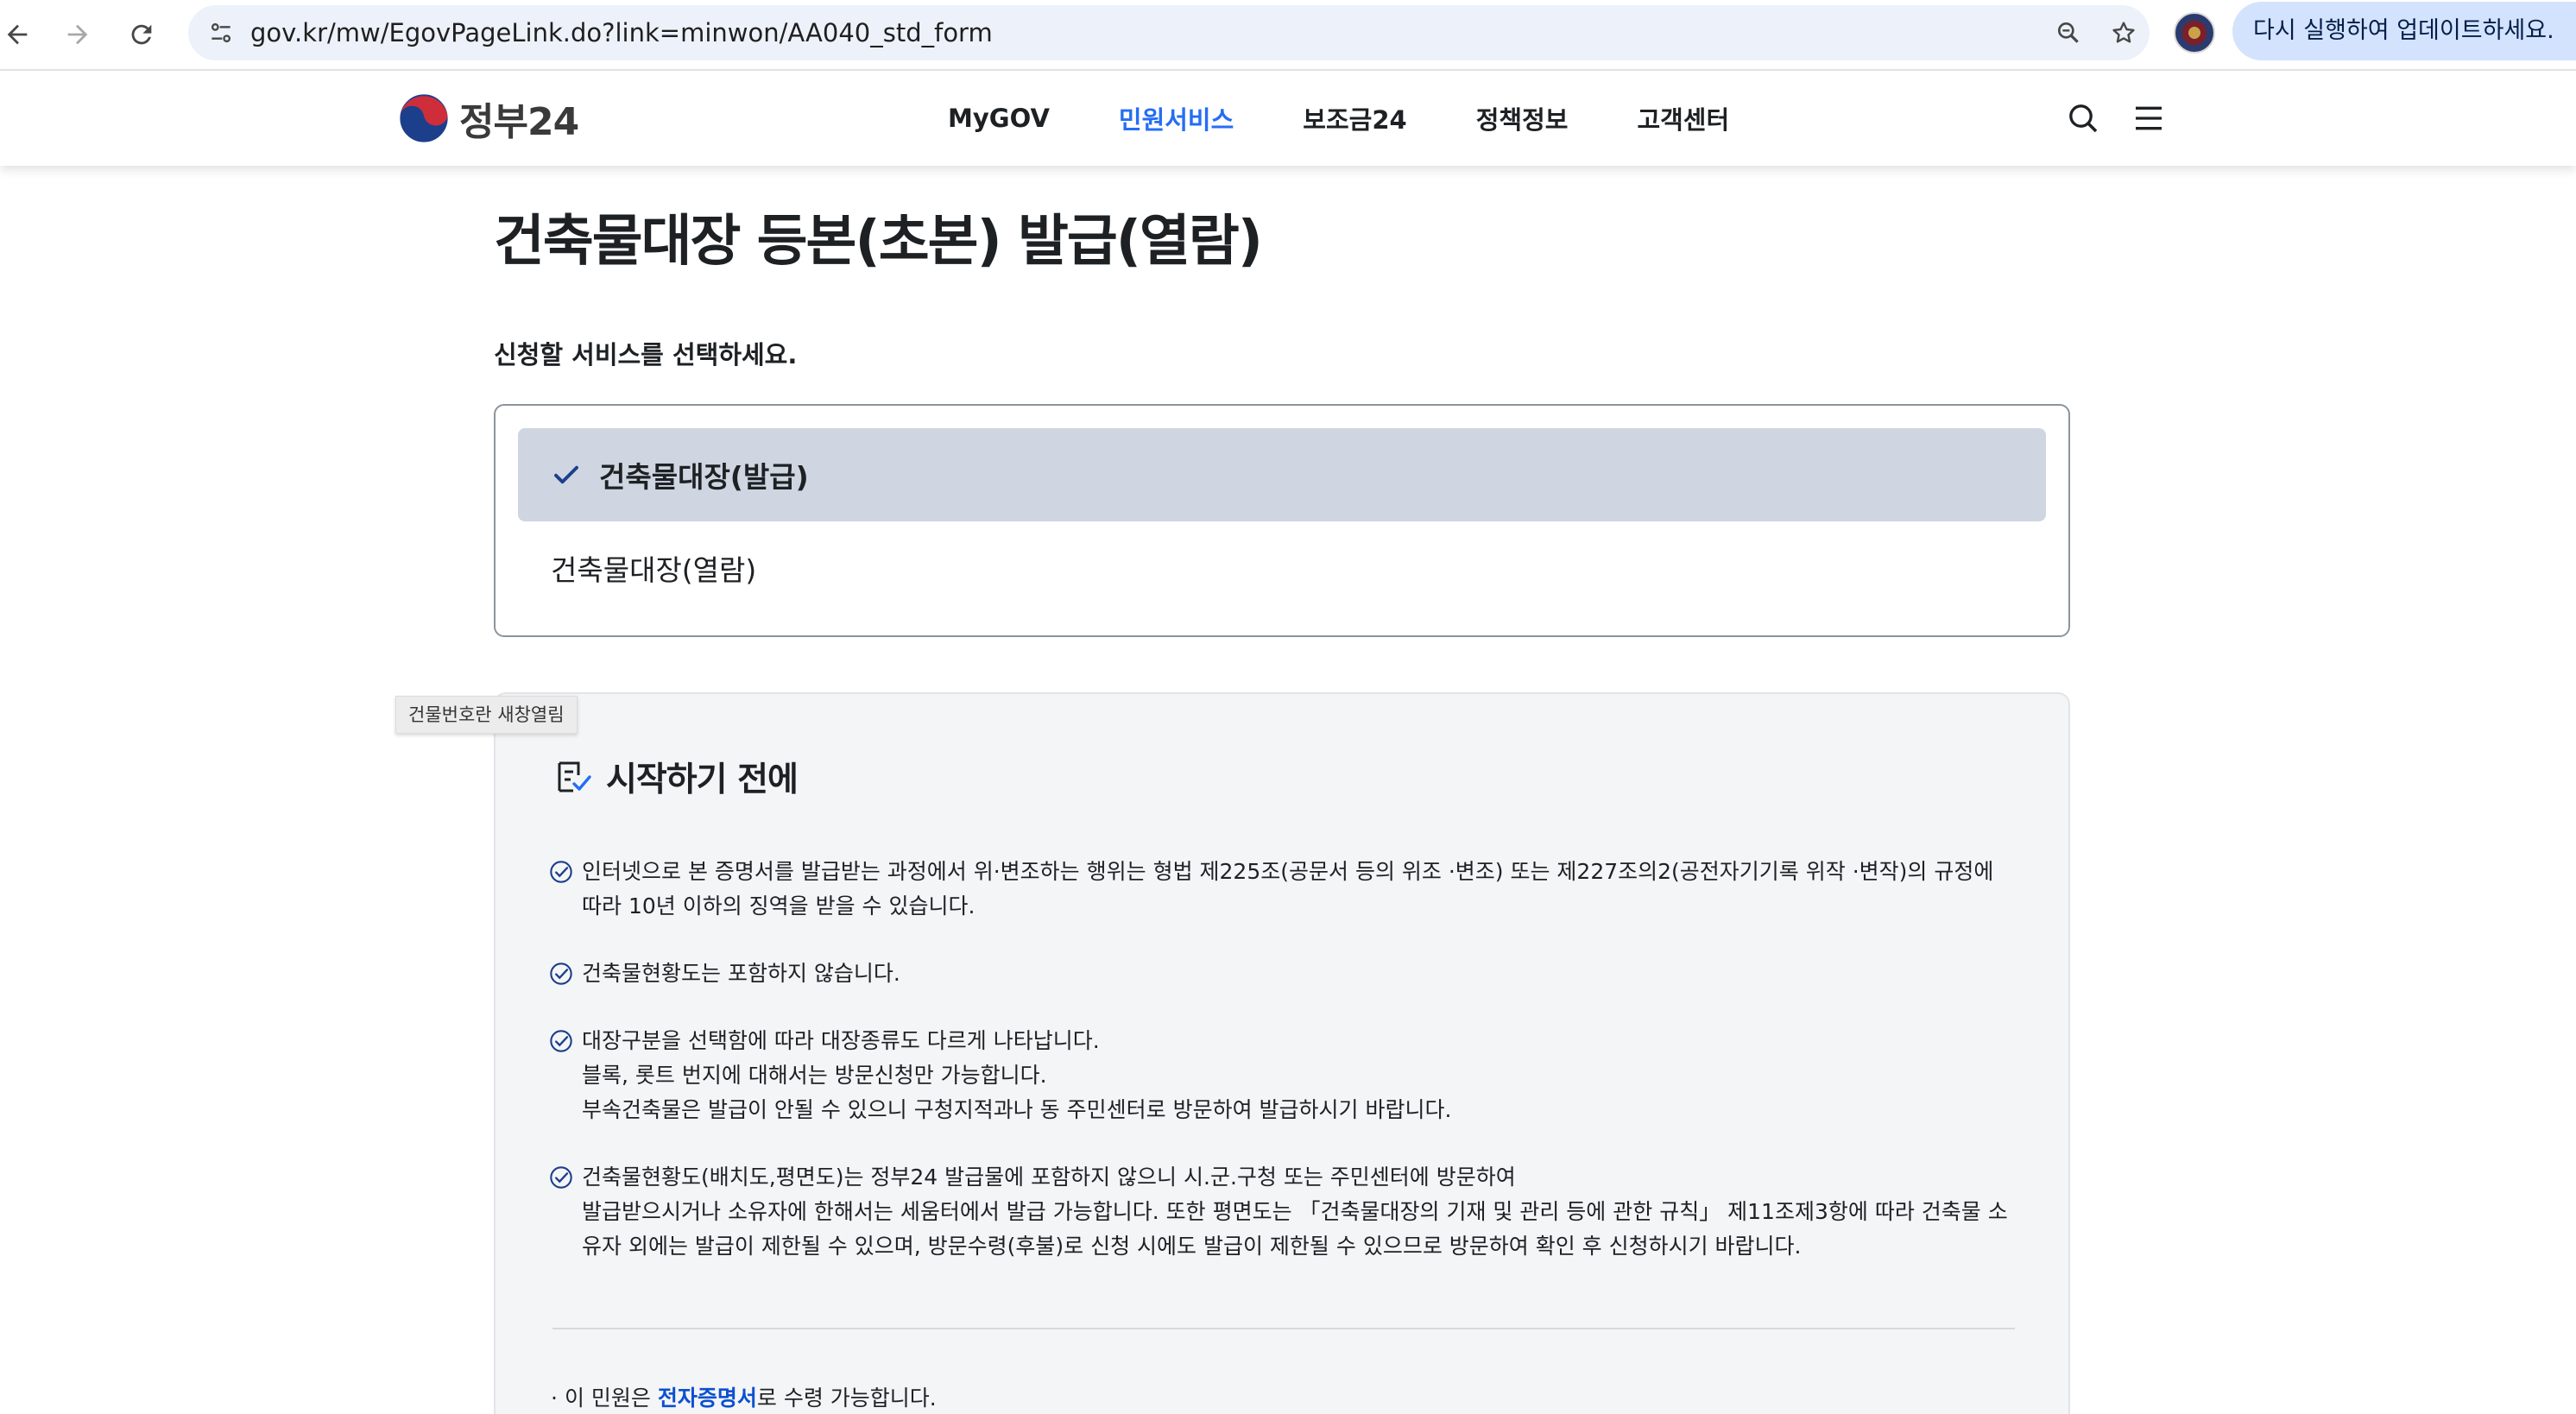 The height and width of the screenshot is (1414, 2576). What do you see at coordinates (611, 1398) in the screenshot?
I see `note-prefix: 이 민원은` at bounding box center [611, 1398].